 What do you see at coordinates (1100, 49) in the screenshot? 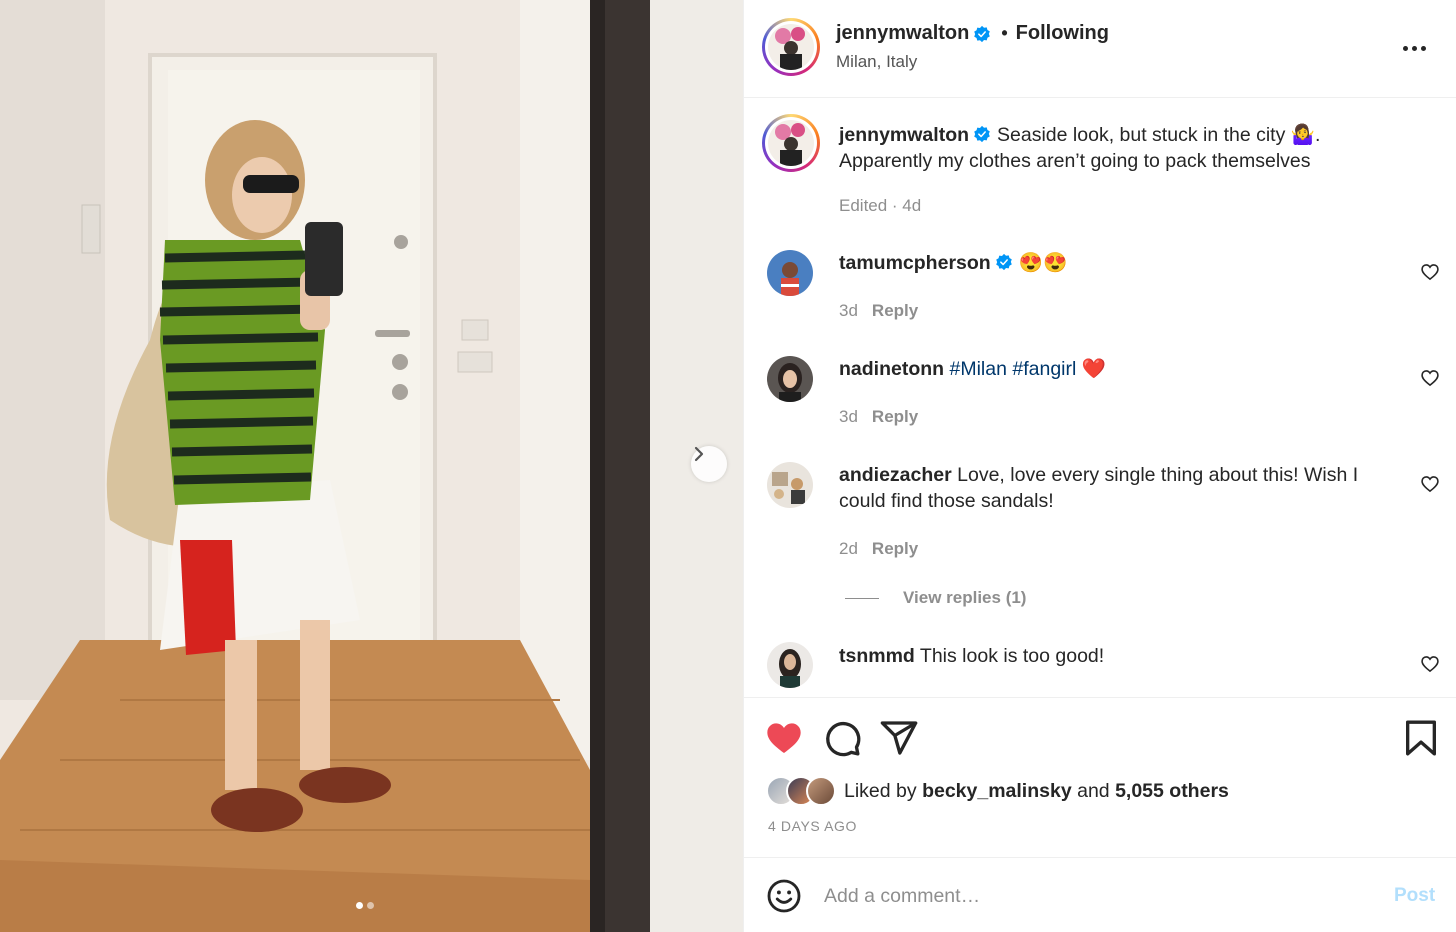
I see `post-header: jennymwalton • Following Milan, Italy` at bounding box center [1100, 49].